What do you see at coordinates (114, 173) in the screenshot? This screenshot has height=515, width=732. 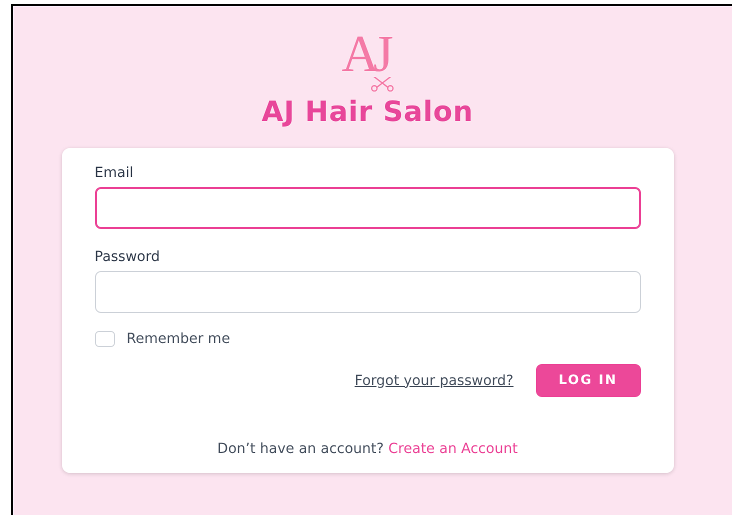 I see `field-label: Email` at bounding box center [114, 173].